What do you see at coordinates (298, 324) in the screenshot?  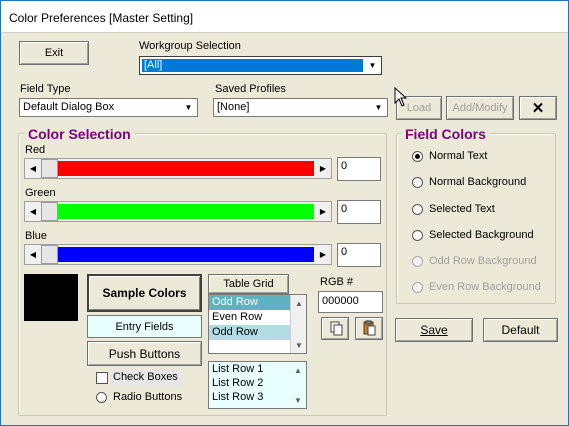 I see `table-grid-scrollbar: ▲ ▼` at bounding box center [298, 324].